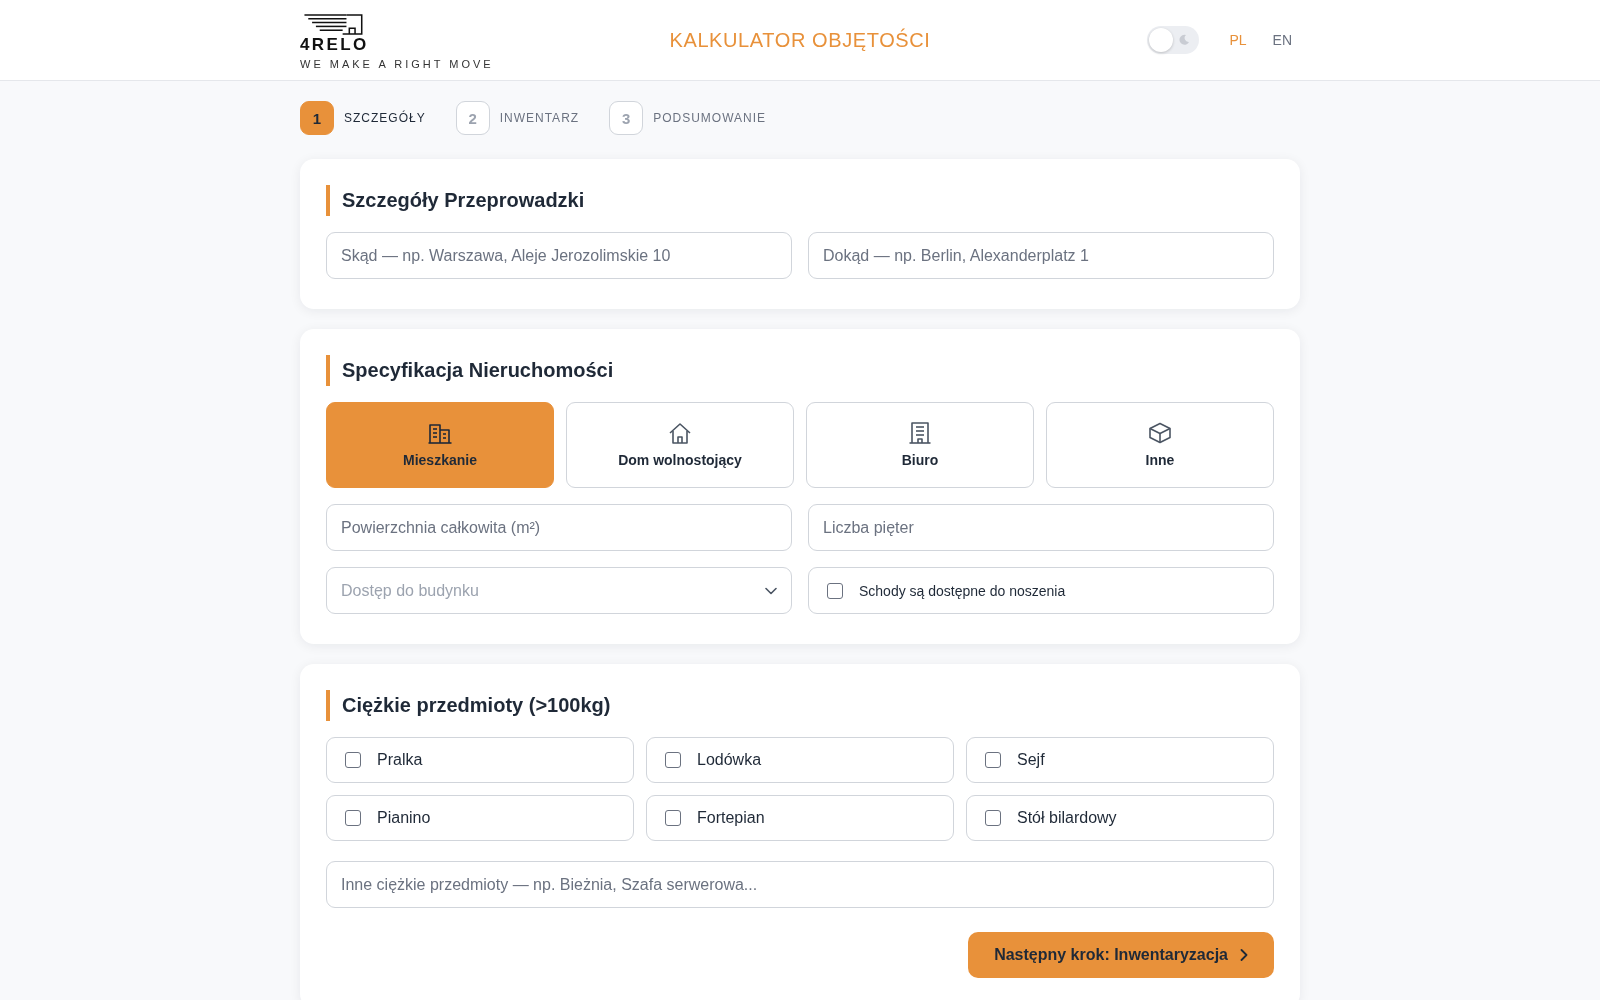  What do you see at coordinates (317, 118) in the screenshot?
I see `step-number: 1` at bounding box center [317, 118].